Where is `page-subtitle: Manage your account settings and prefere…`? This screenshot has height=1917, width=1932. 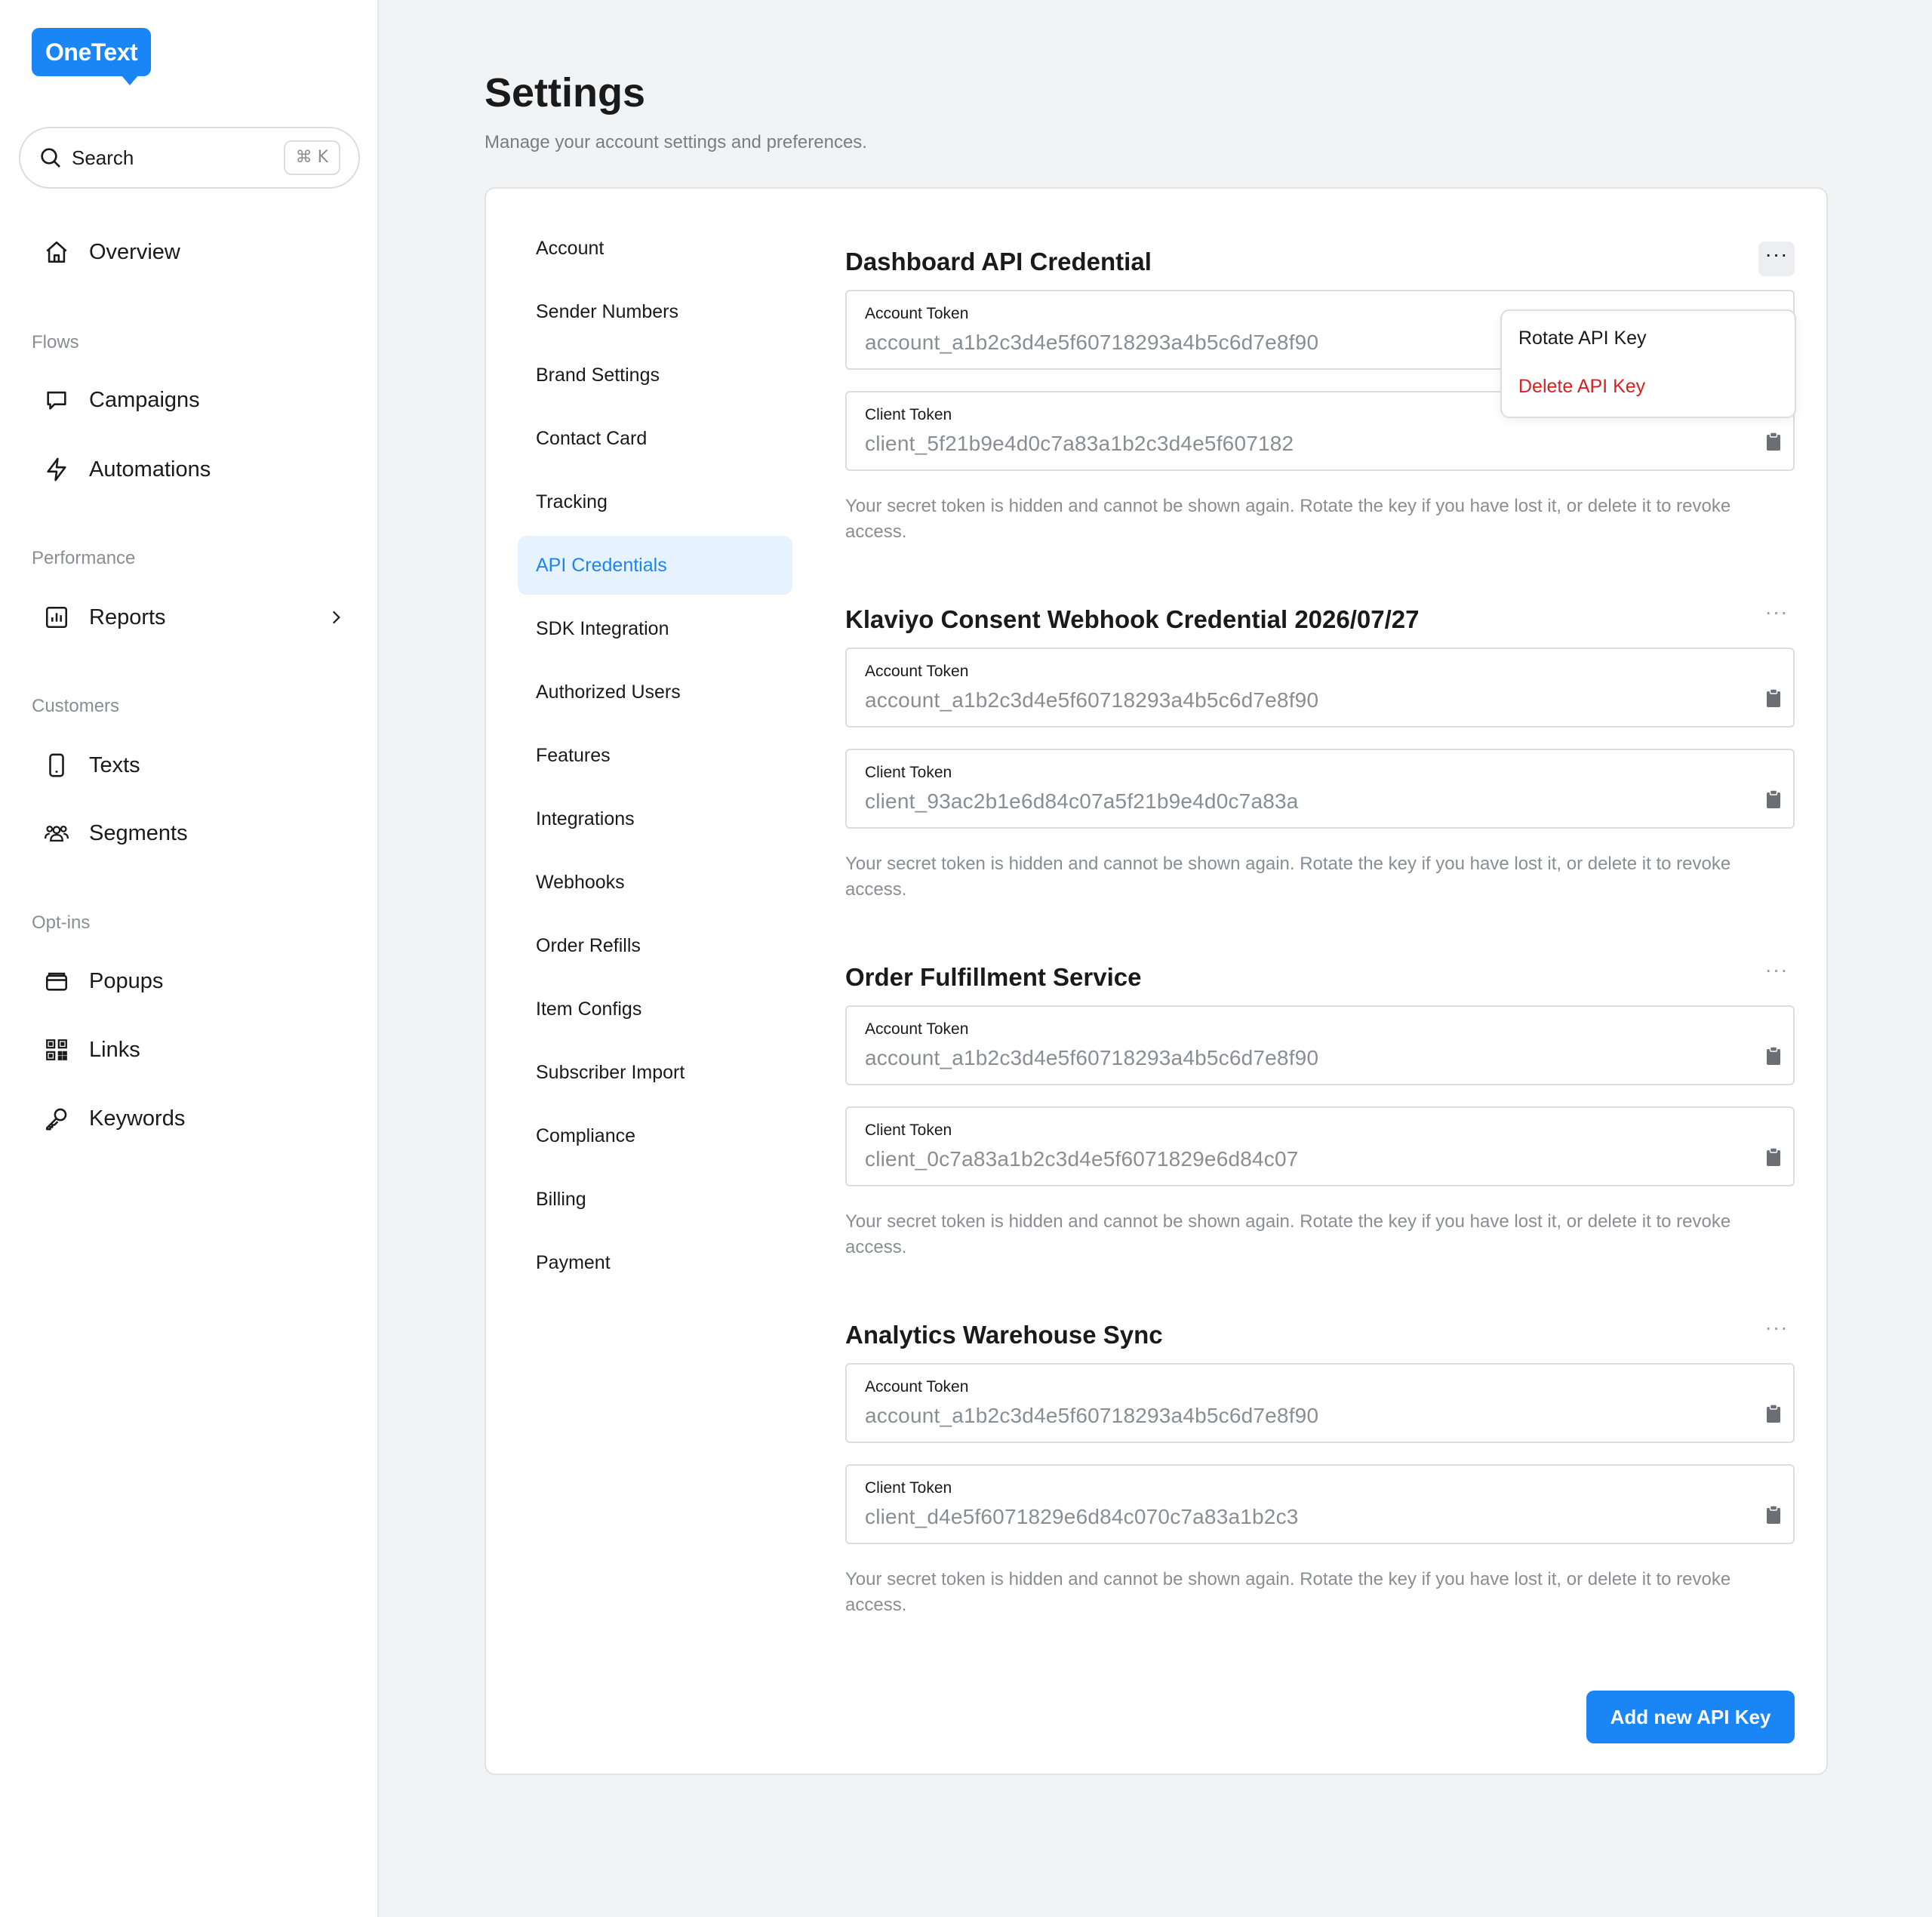 page-subtitle: Manage your account settings and prefere… is located at coordinates (676, 142).